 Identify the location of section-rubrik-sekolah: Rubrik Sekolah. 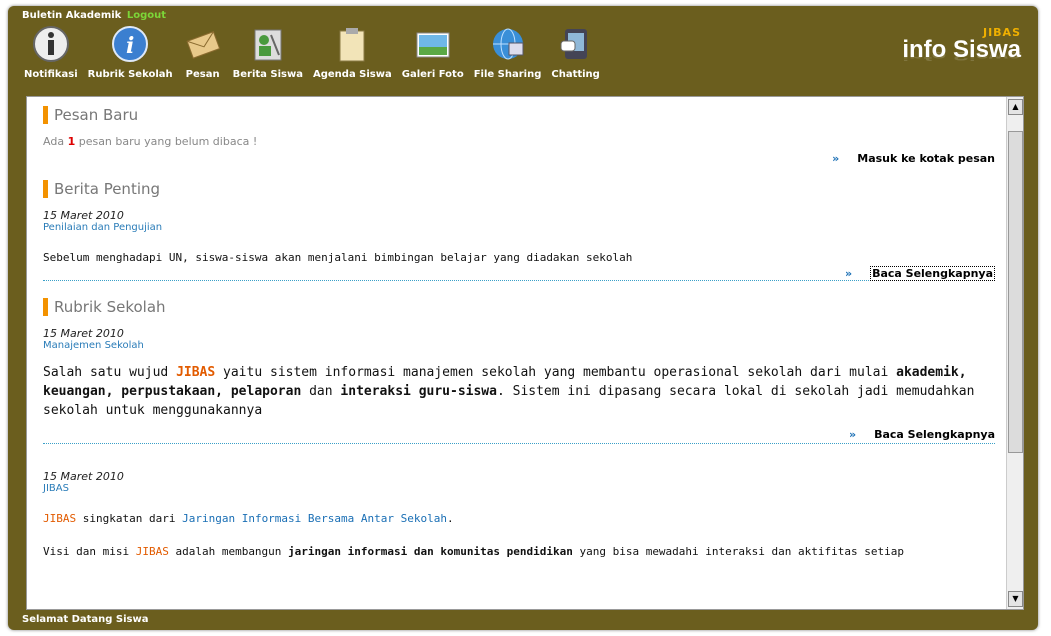
(519, 307).